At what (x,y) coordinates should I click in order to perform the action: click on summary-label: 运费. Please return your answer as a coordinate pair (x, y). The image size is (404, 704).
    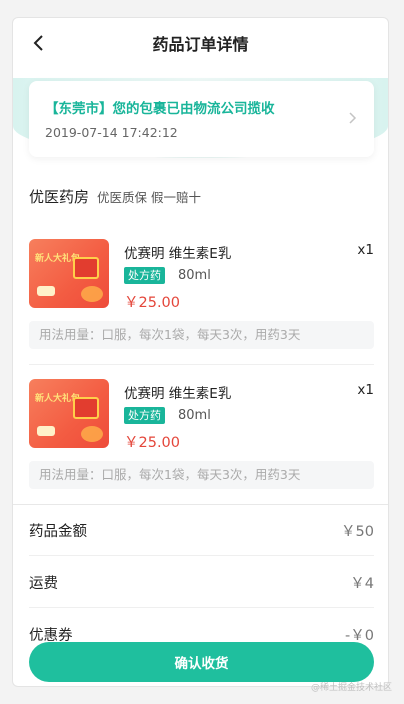
    Looking at the image, I should click on (43, 583).